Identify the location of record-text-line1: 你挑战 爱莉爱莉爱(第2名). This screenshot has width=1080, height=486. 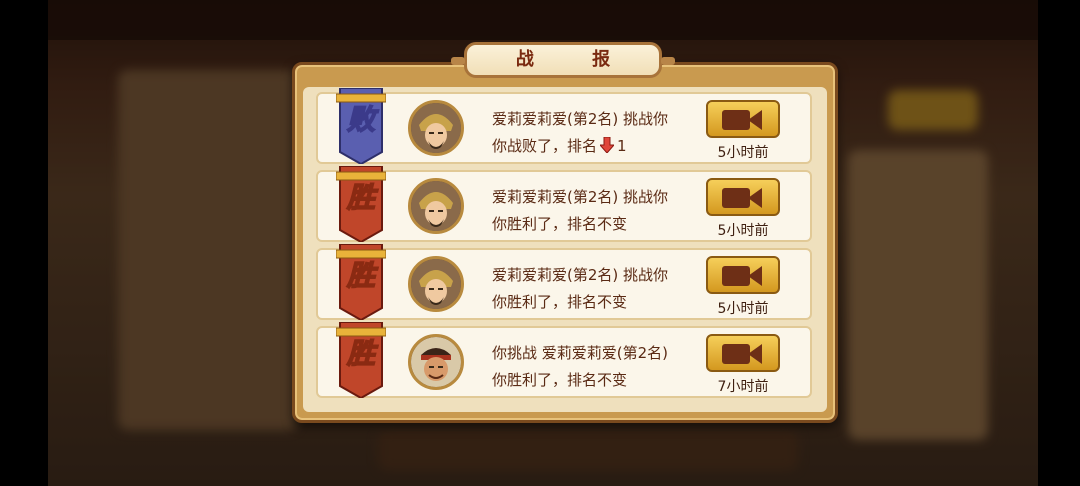
(580, 353).